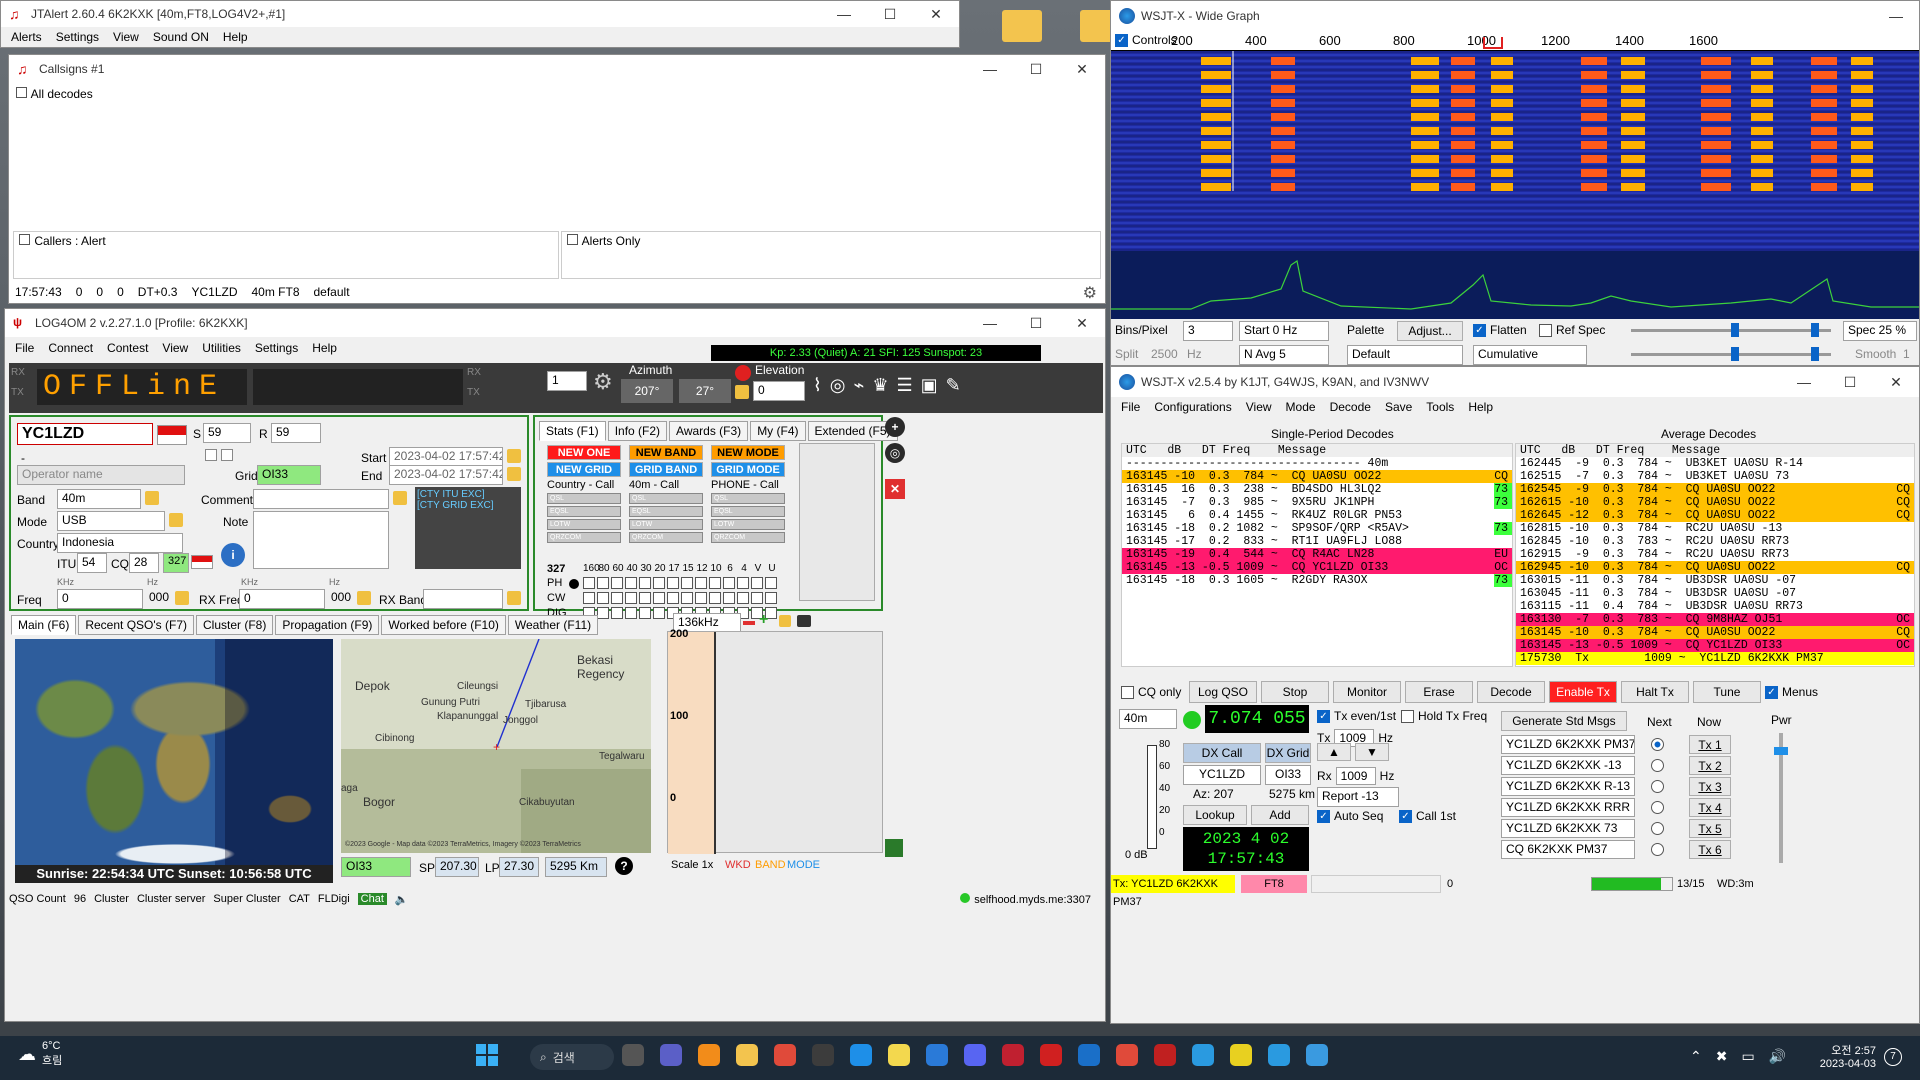  I want to click on edit-icon, so click(1317, 1055).